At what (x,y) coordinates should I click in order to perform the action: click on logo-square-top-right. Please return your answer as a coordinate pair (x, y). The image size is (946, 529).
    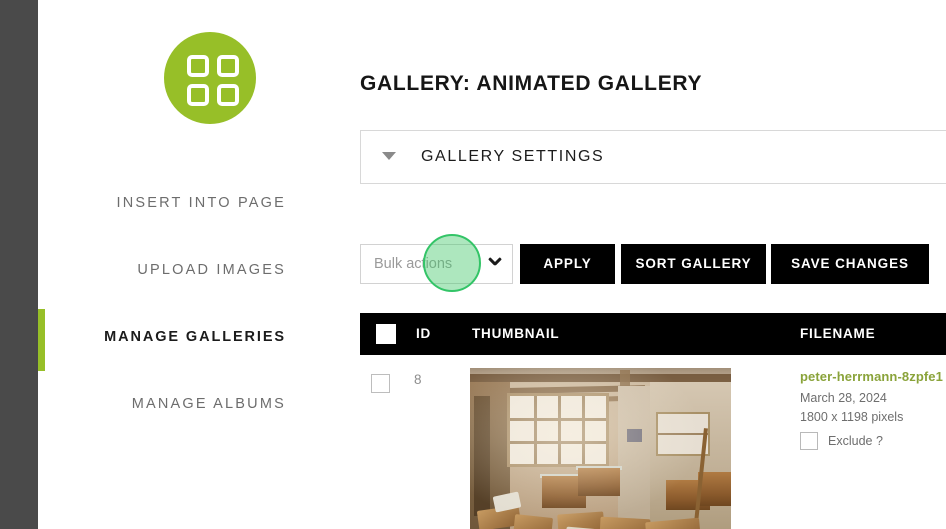
    Looking at the image, I should click on (228, 66).